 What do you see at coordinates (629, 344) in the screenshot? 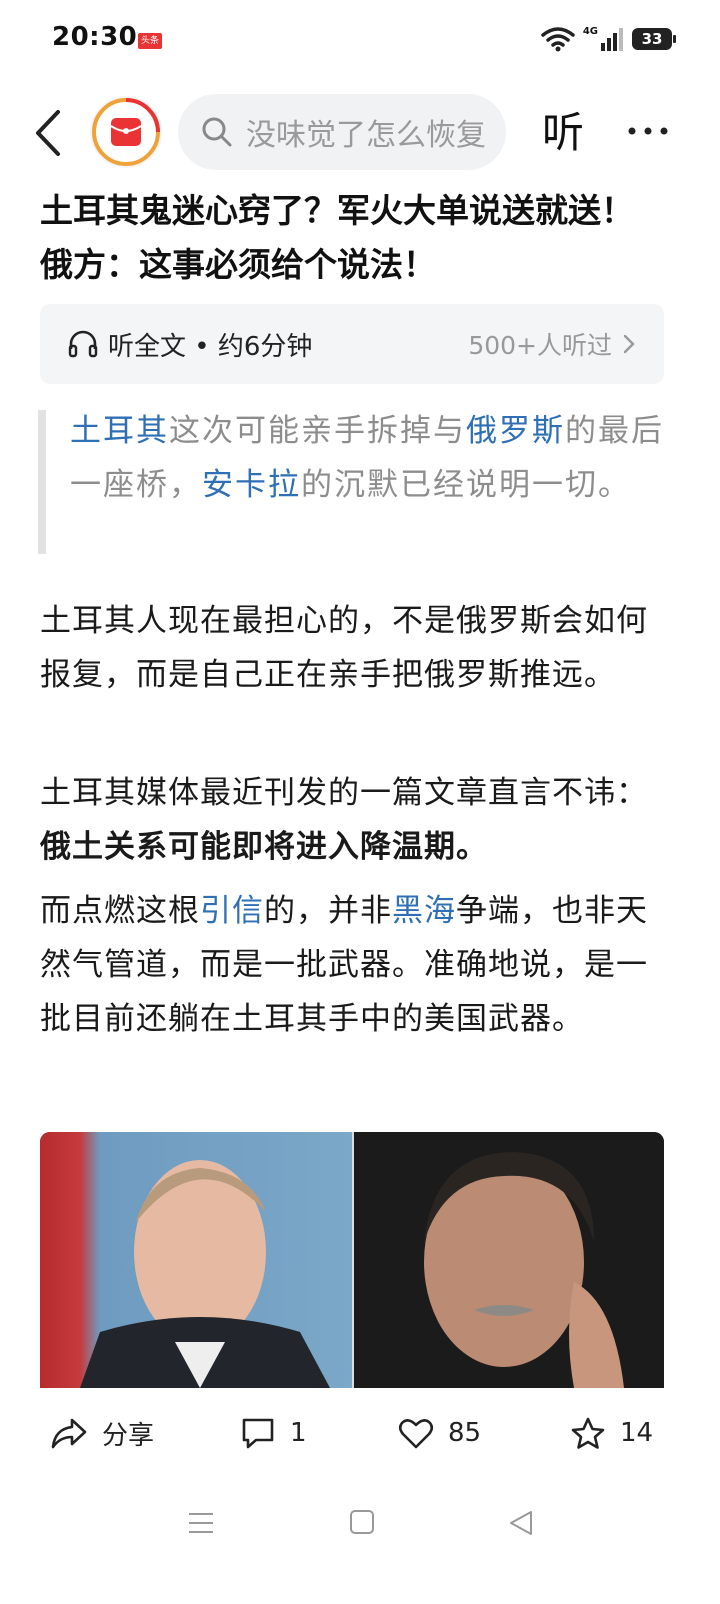
I see `chevron-right-icon` at bounding box center [629, 344].